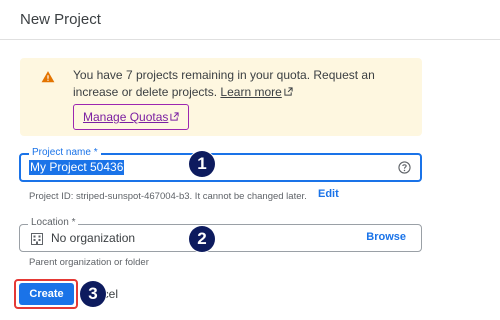 The height and width of the screenshot is (320, 500). What do you see at coordinates (89, 262) in the screenshot?
I see `location-hint: Parent organization or folder` at bounding box center [89, 262].